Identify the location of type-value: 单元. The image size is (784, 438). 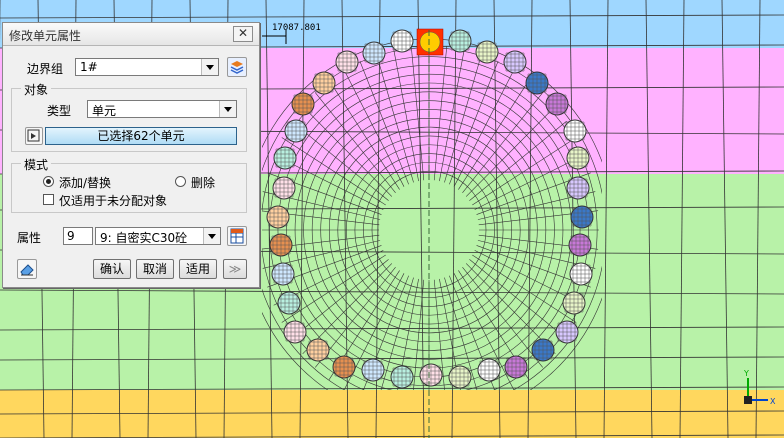
(104, 111).